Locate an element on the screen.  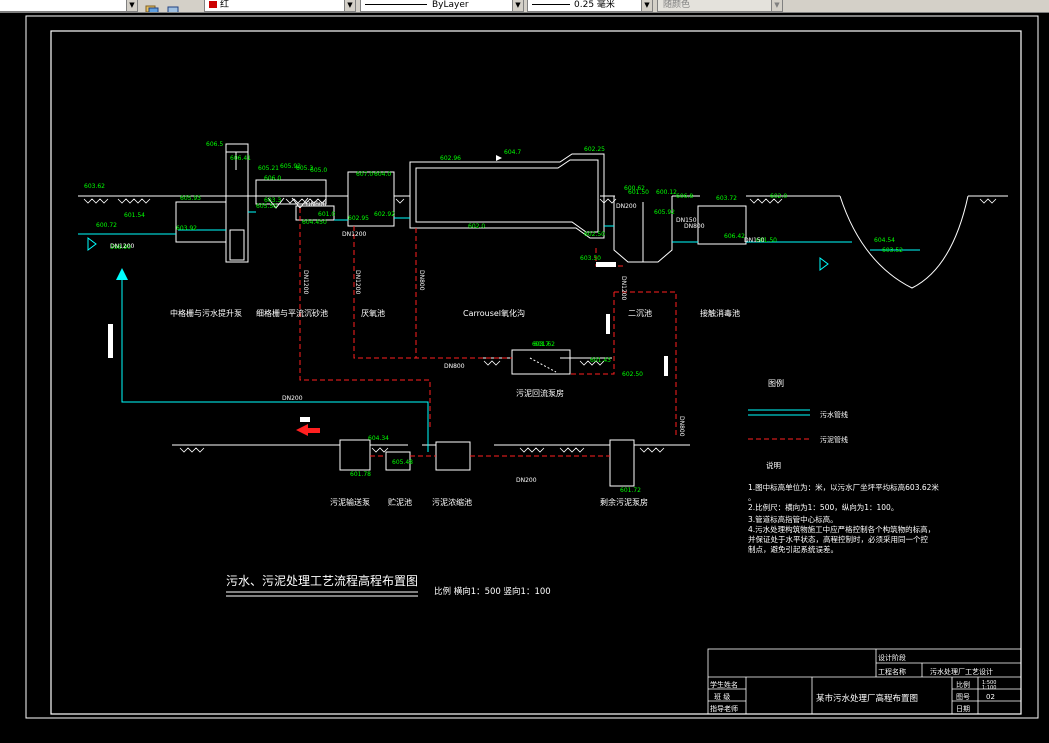
elevation-label: 606.8 is located at coordinates (684, 196).